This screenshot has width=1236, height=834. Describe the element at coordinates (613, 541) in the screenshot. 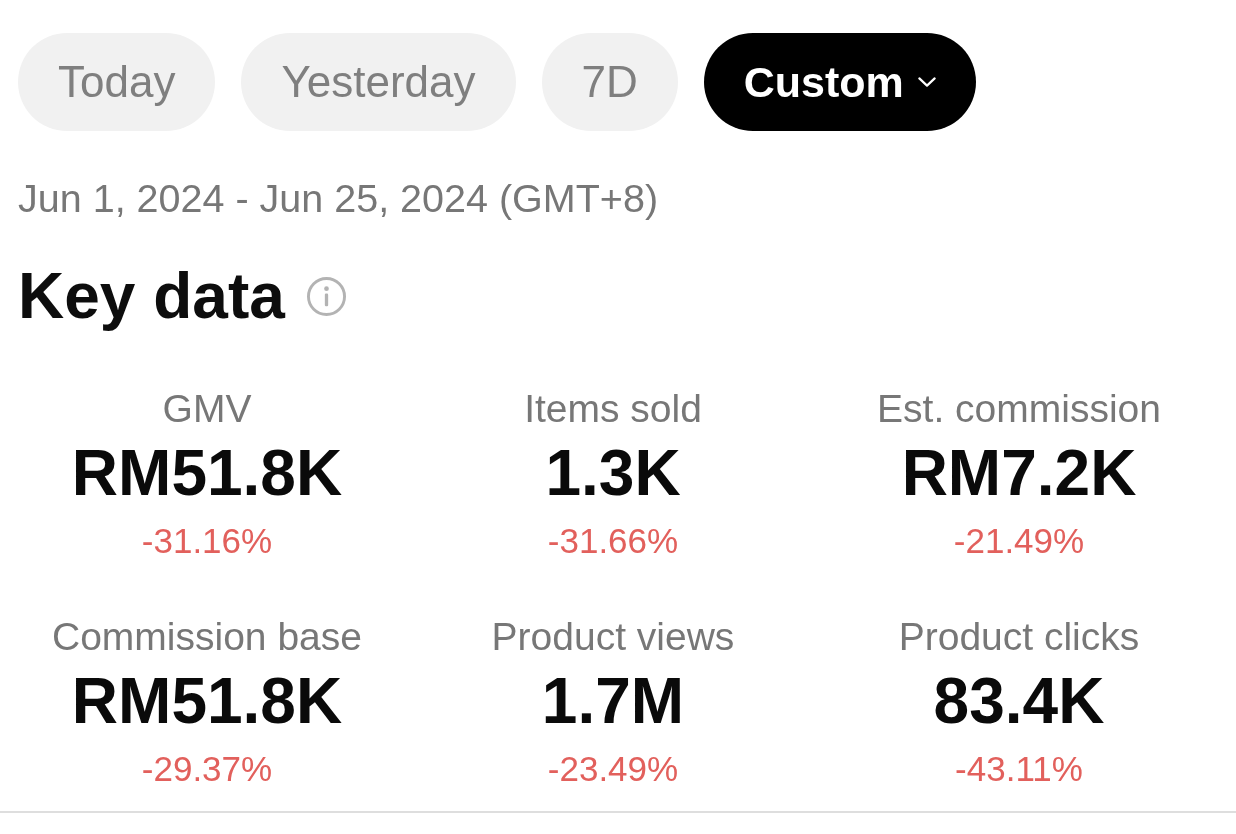

I see `metric-change: -31.66%` at that location.